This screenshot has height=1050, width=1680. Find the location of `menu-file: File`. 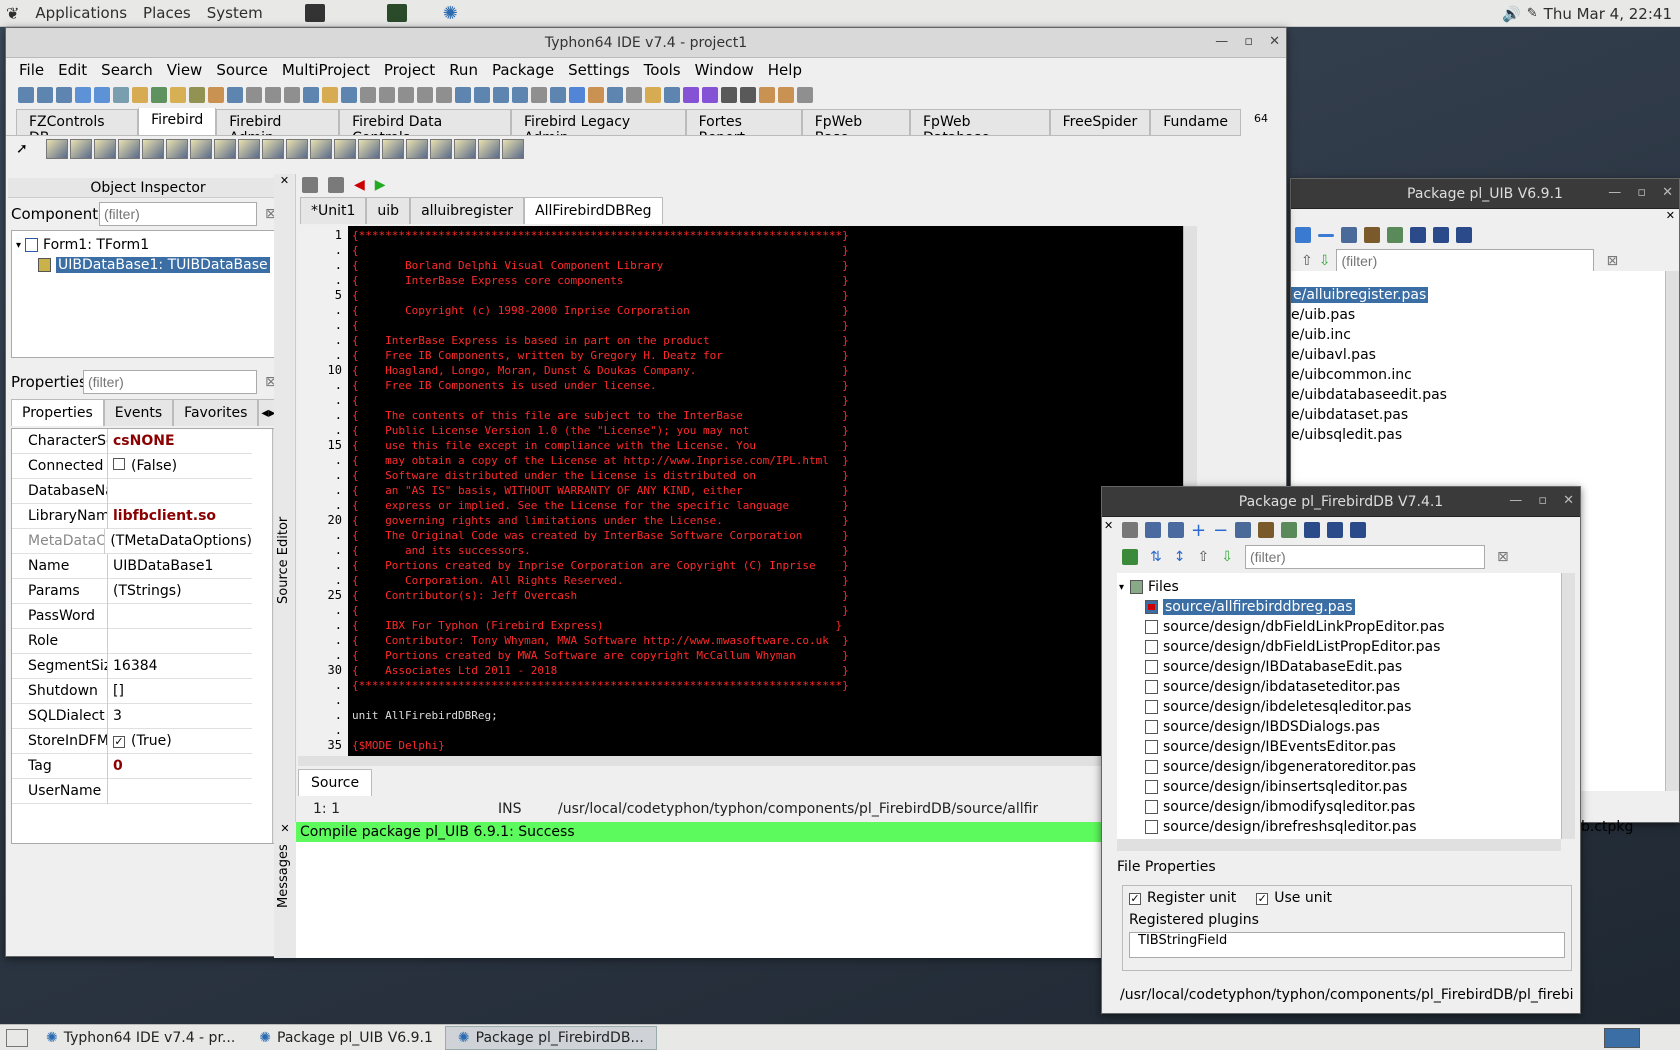

menu-file: File is located at coordinates (31, 70).